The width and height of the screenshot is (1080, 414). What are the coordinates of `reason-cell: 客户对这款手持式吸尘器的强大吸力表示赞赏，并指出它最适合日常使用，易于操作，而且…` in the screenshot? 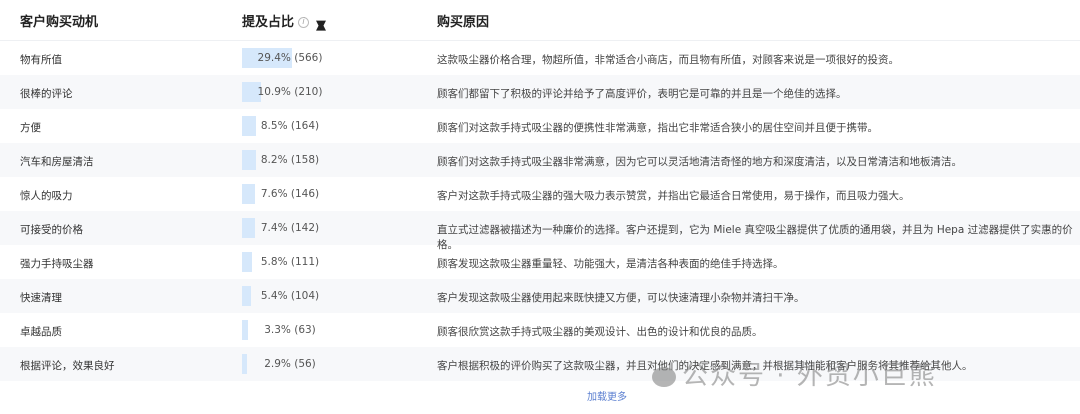 It's located at (673, 196).